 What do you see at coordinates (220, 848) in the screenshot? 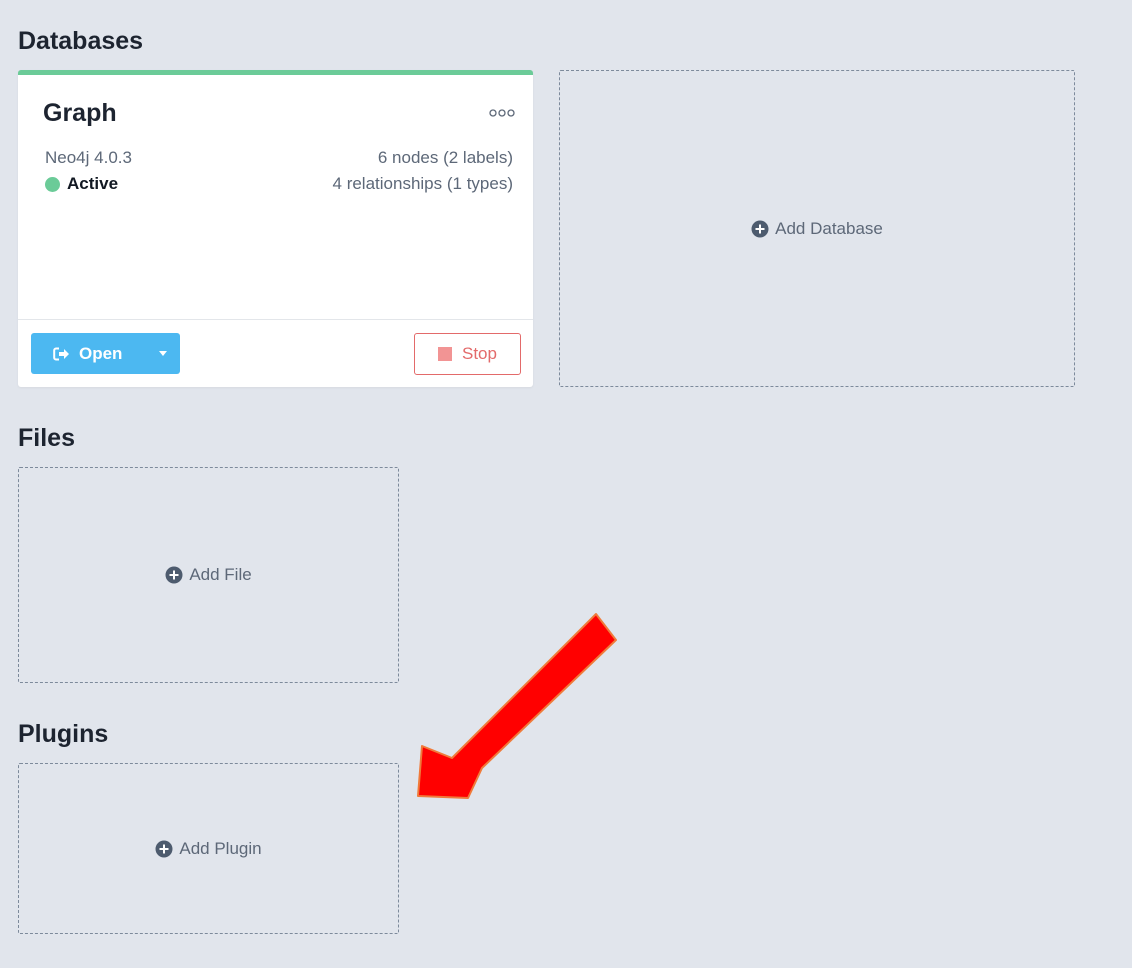
I see `add-plugin-label: Add Plugin` at bounding box center [220, 848].